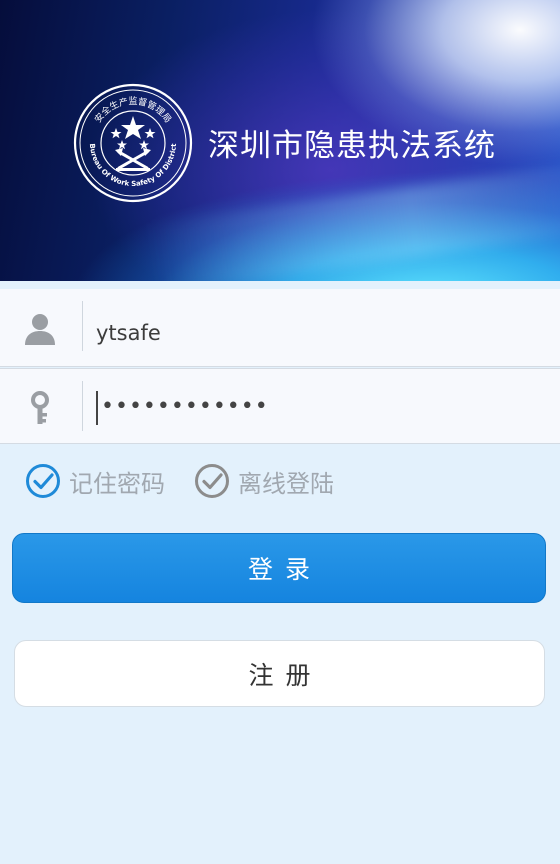  I want to click on password-row: ••••••••••••, so click(280, 406).